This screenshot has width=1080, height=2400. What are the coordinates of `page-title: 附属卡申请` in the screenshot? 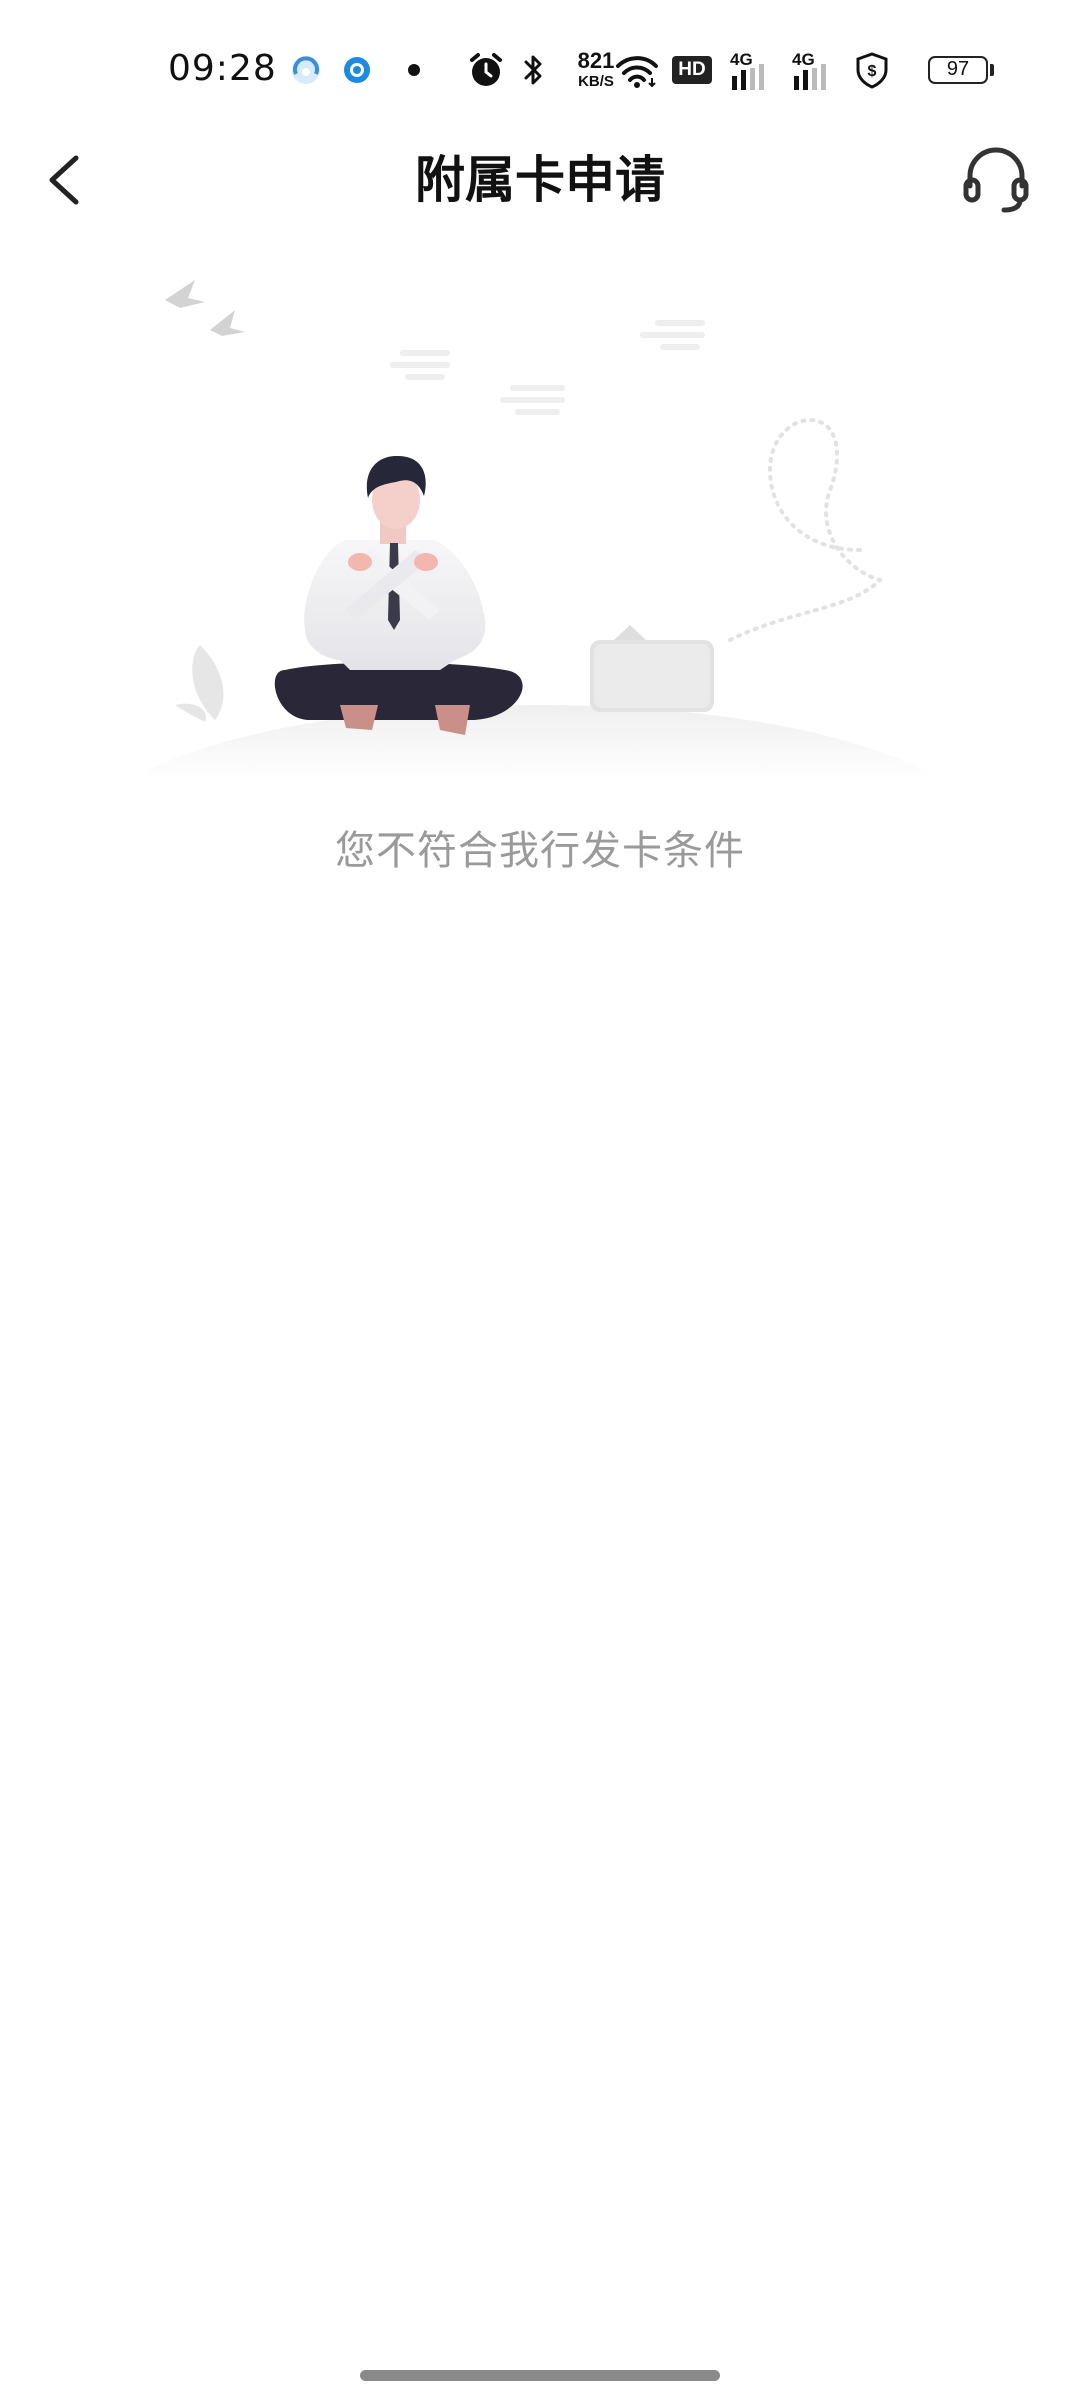 It's located at (540, 180).